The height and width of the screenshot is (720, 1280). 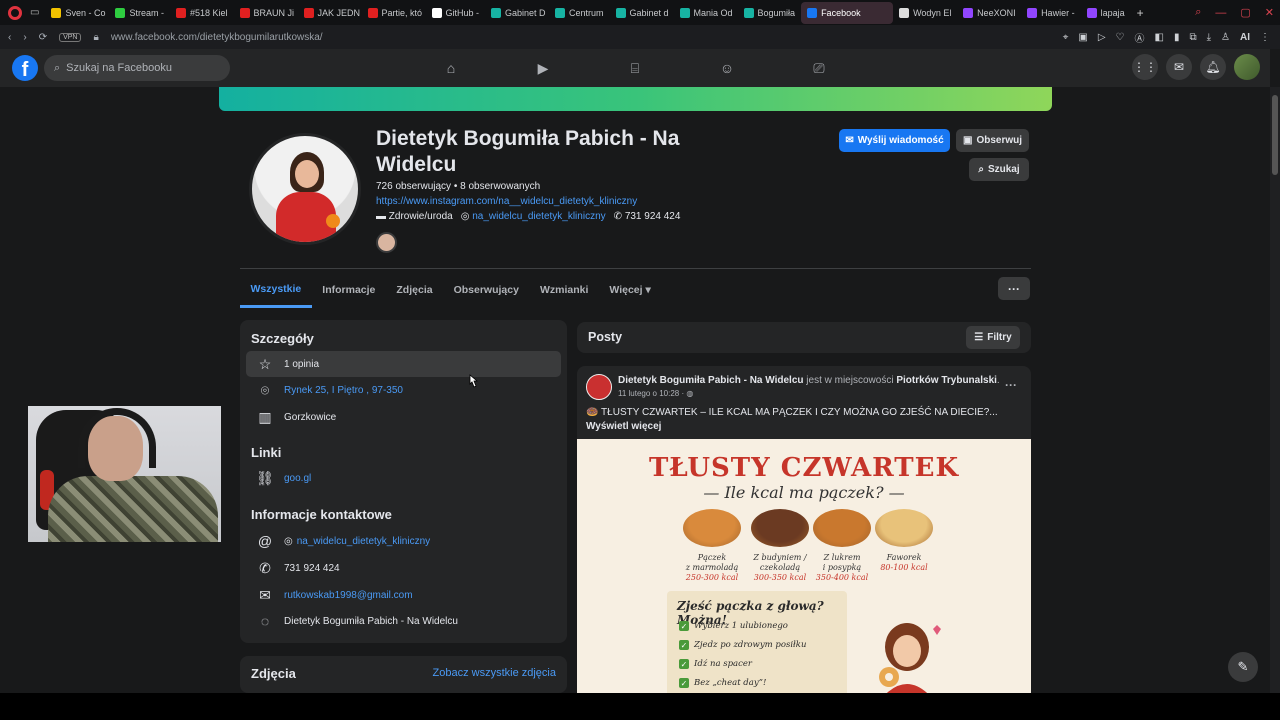 What do you see at coordinates (819, 68) in the screenshot?
I see `gaming-icon: ⎚` at bounding box center [819, 68].